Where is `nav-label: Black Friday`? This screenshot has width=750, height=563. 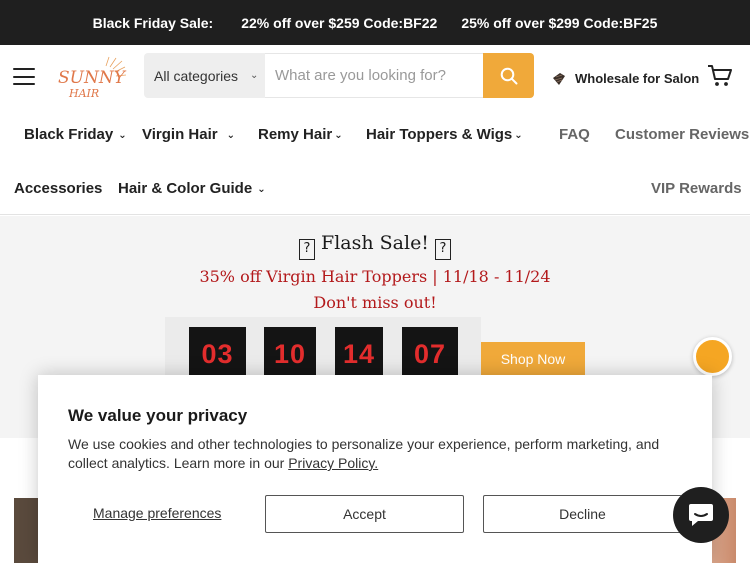 nav-label: Black Friday is located at coordinates (69, 134).